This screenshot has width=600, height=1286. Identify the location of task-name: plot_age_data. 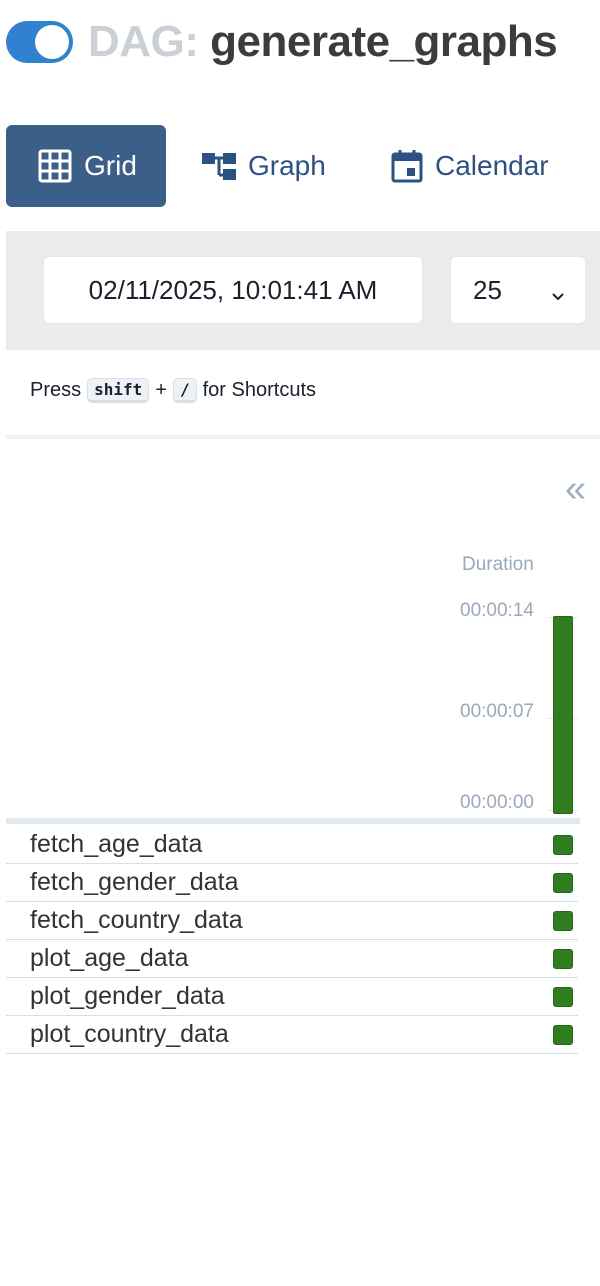
(109, 958).